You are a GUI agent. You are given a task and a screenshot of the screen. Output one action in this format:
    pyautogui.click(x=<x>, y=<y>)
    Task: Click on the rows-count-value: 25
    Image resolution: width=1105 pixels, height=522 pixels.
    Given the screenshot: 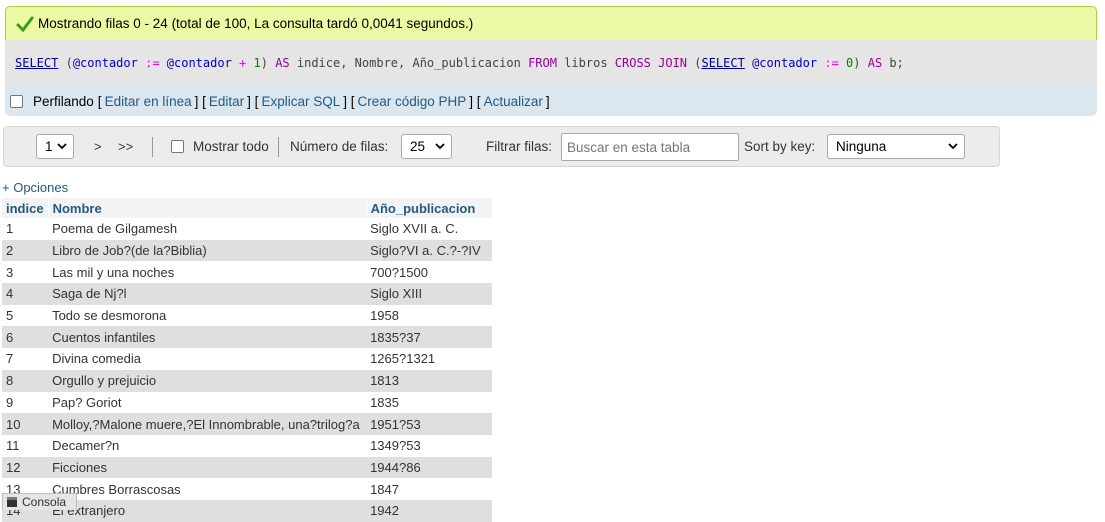 What is the action you would take?
    pyautogui.click(x=418, y=146)
    